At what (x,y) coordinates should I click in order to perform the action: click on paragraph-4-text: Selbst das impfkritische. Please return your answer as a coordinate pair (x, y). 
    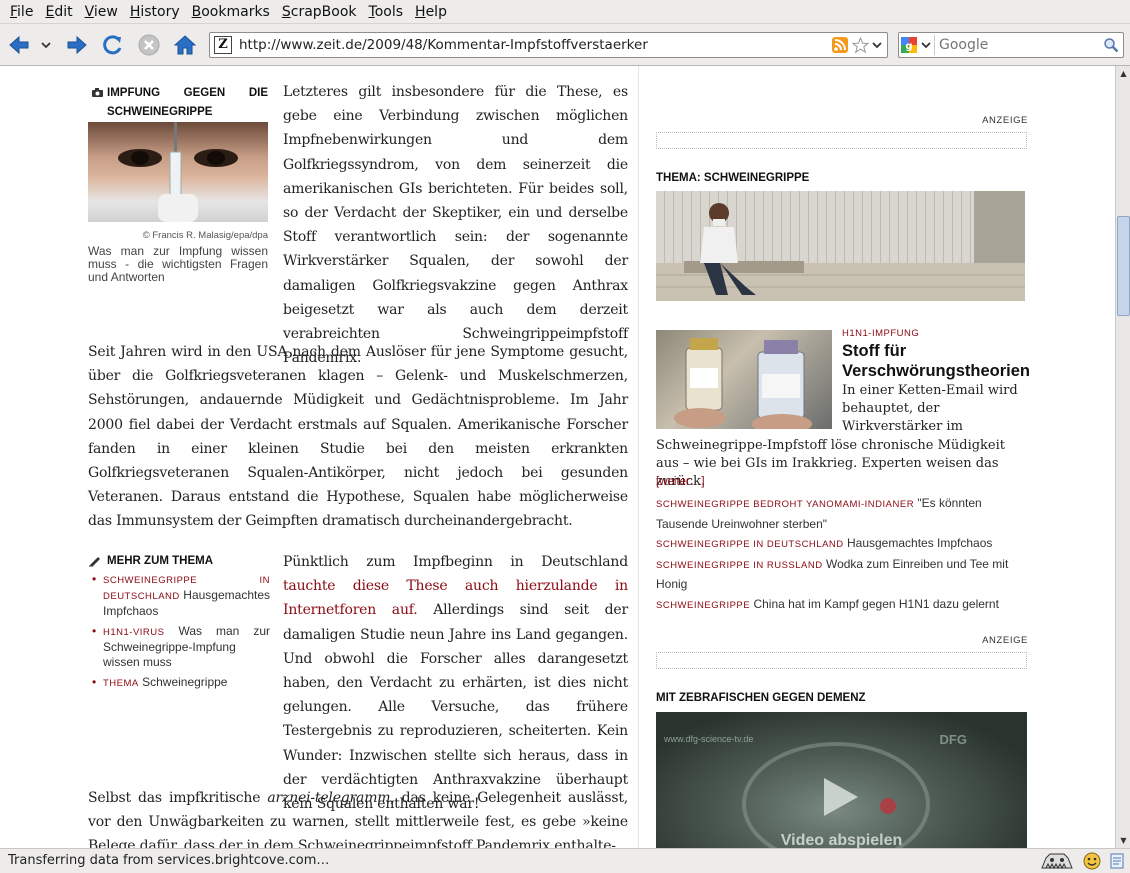
    Looking at the image, I should click on (178, 798).